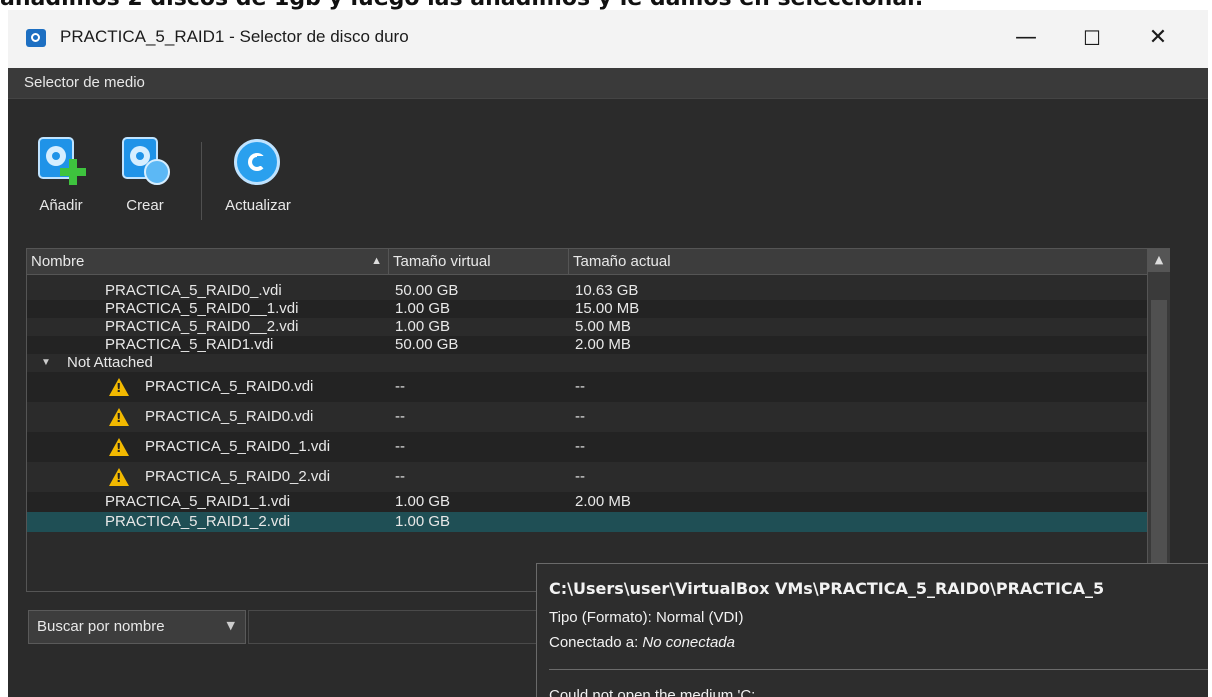  I want to click on sort-ascending-icon: ▲, so click(376, 261).